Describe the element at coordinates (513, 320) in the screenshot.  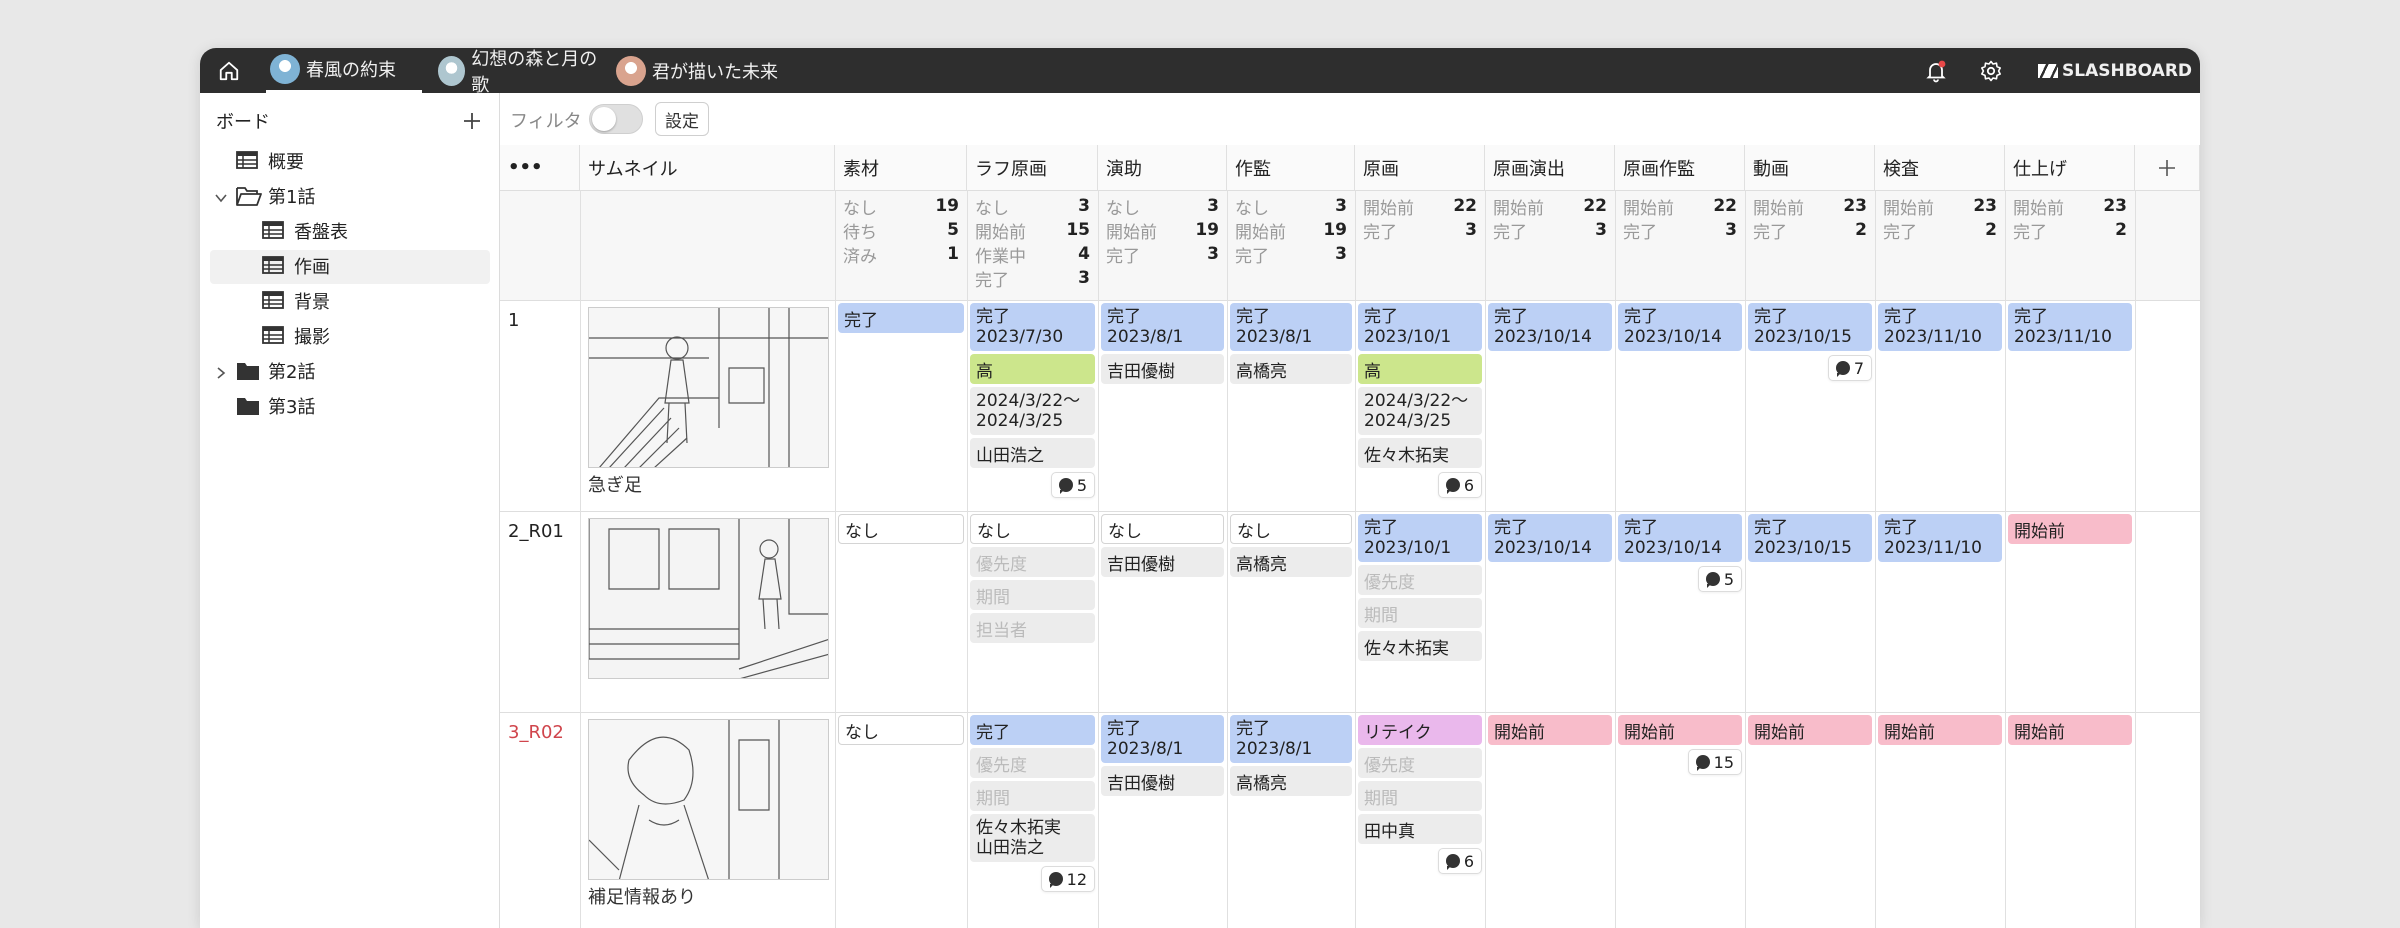
I see `row-name: 1` at that location.